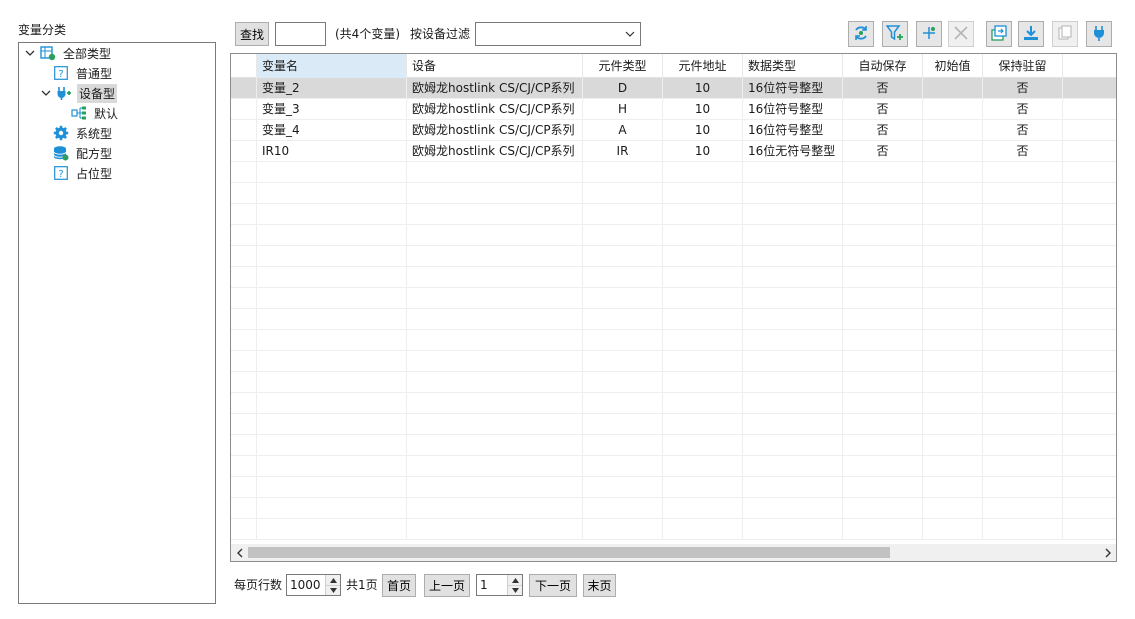 The height and width of the screenshot is (619, 1135). I want to click on tree-item-label: 普通型, so click(94, 73).